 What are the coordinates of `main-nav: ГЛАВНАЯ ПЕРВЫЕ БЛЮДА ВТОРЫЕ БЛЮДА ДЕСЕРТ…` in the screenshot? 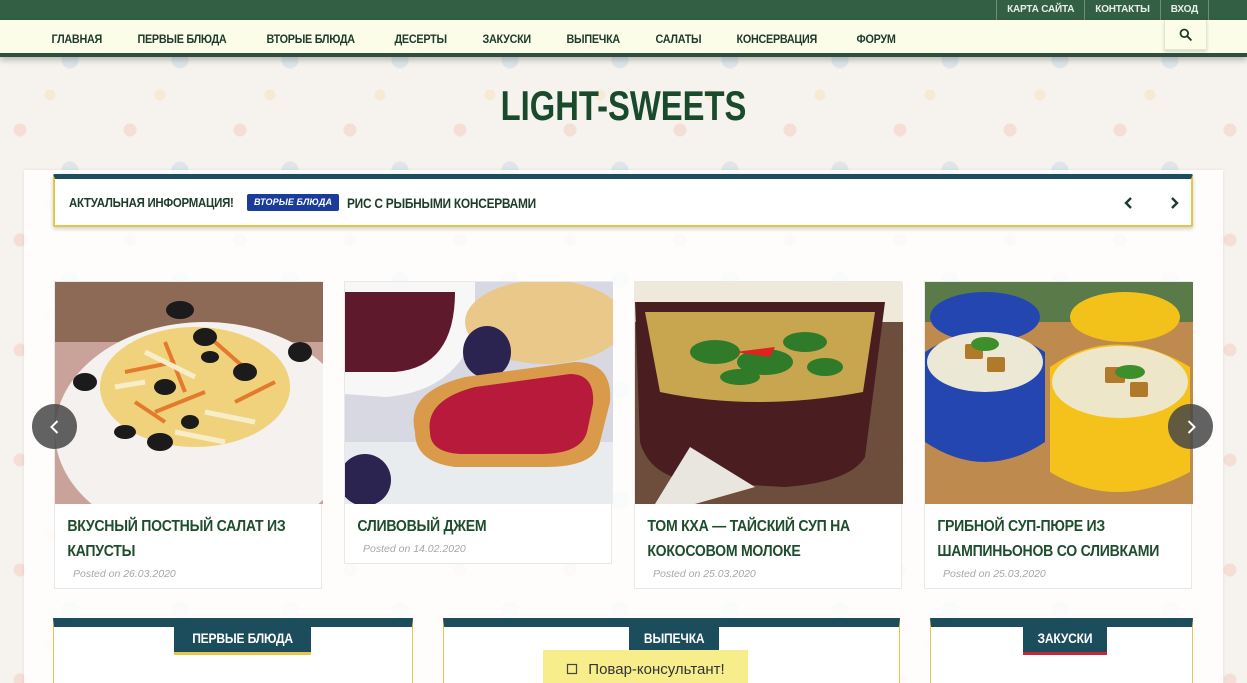 It's located at (623, 38).